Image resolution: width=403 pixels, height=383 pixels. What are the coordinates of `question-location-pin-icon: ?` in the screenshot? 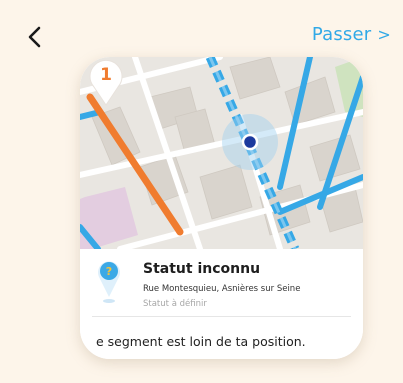 It's located at (109, 281).